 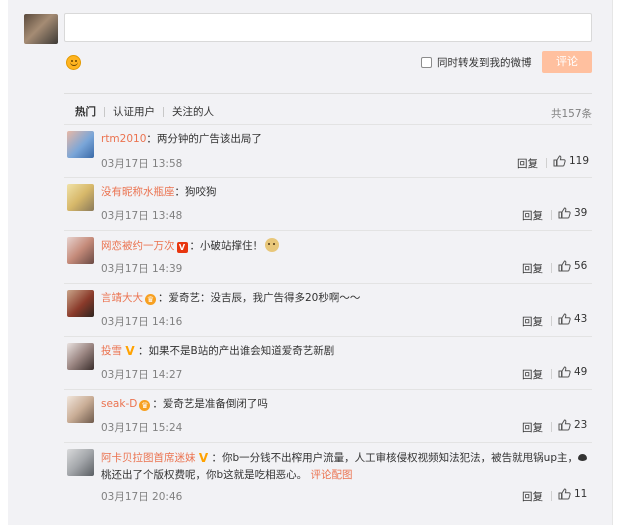 I want to click on comment-item: seak-D ♛ ：爱奇艺是准备倒闭了吗 03月17日 15:24 回复 23, so click(x=328, y=415).